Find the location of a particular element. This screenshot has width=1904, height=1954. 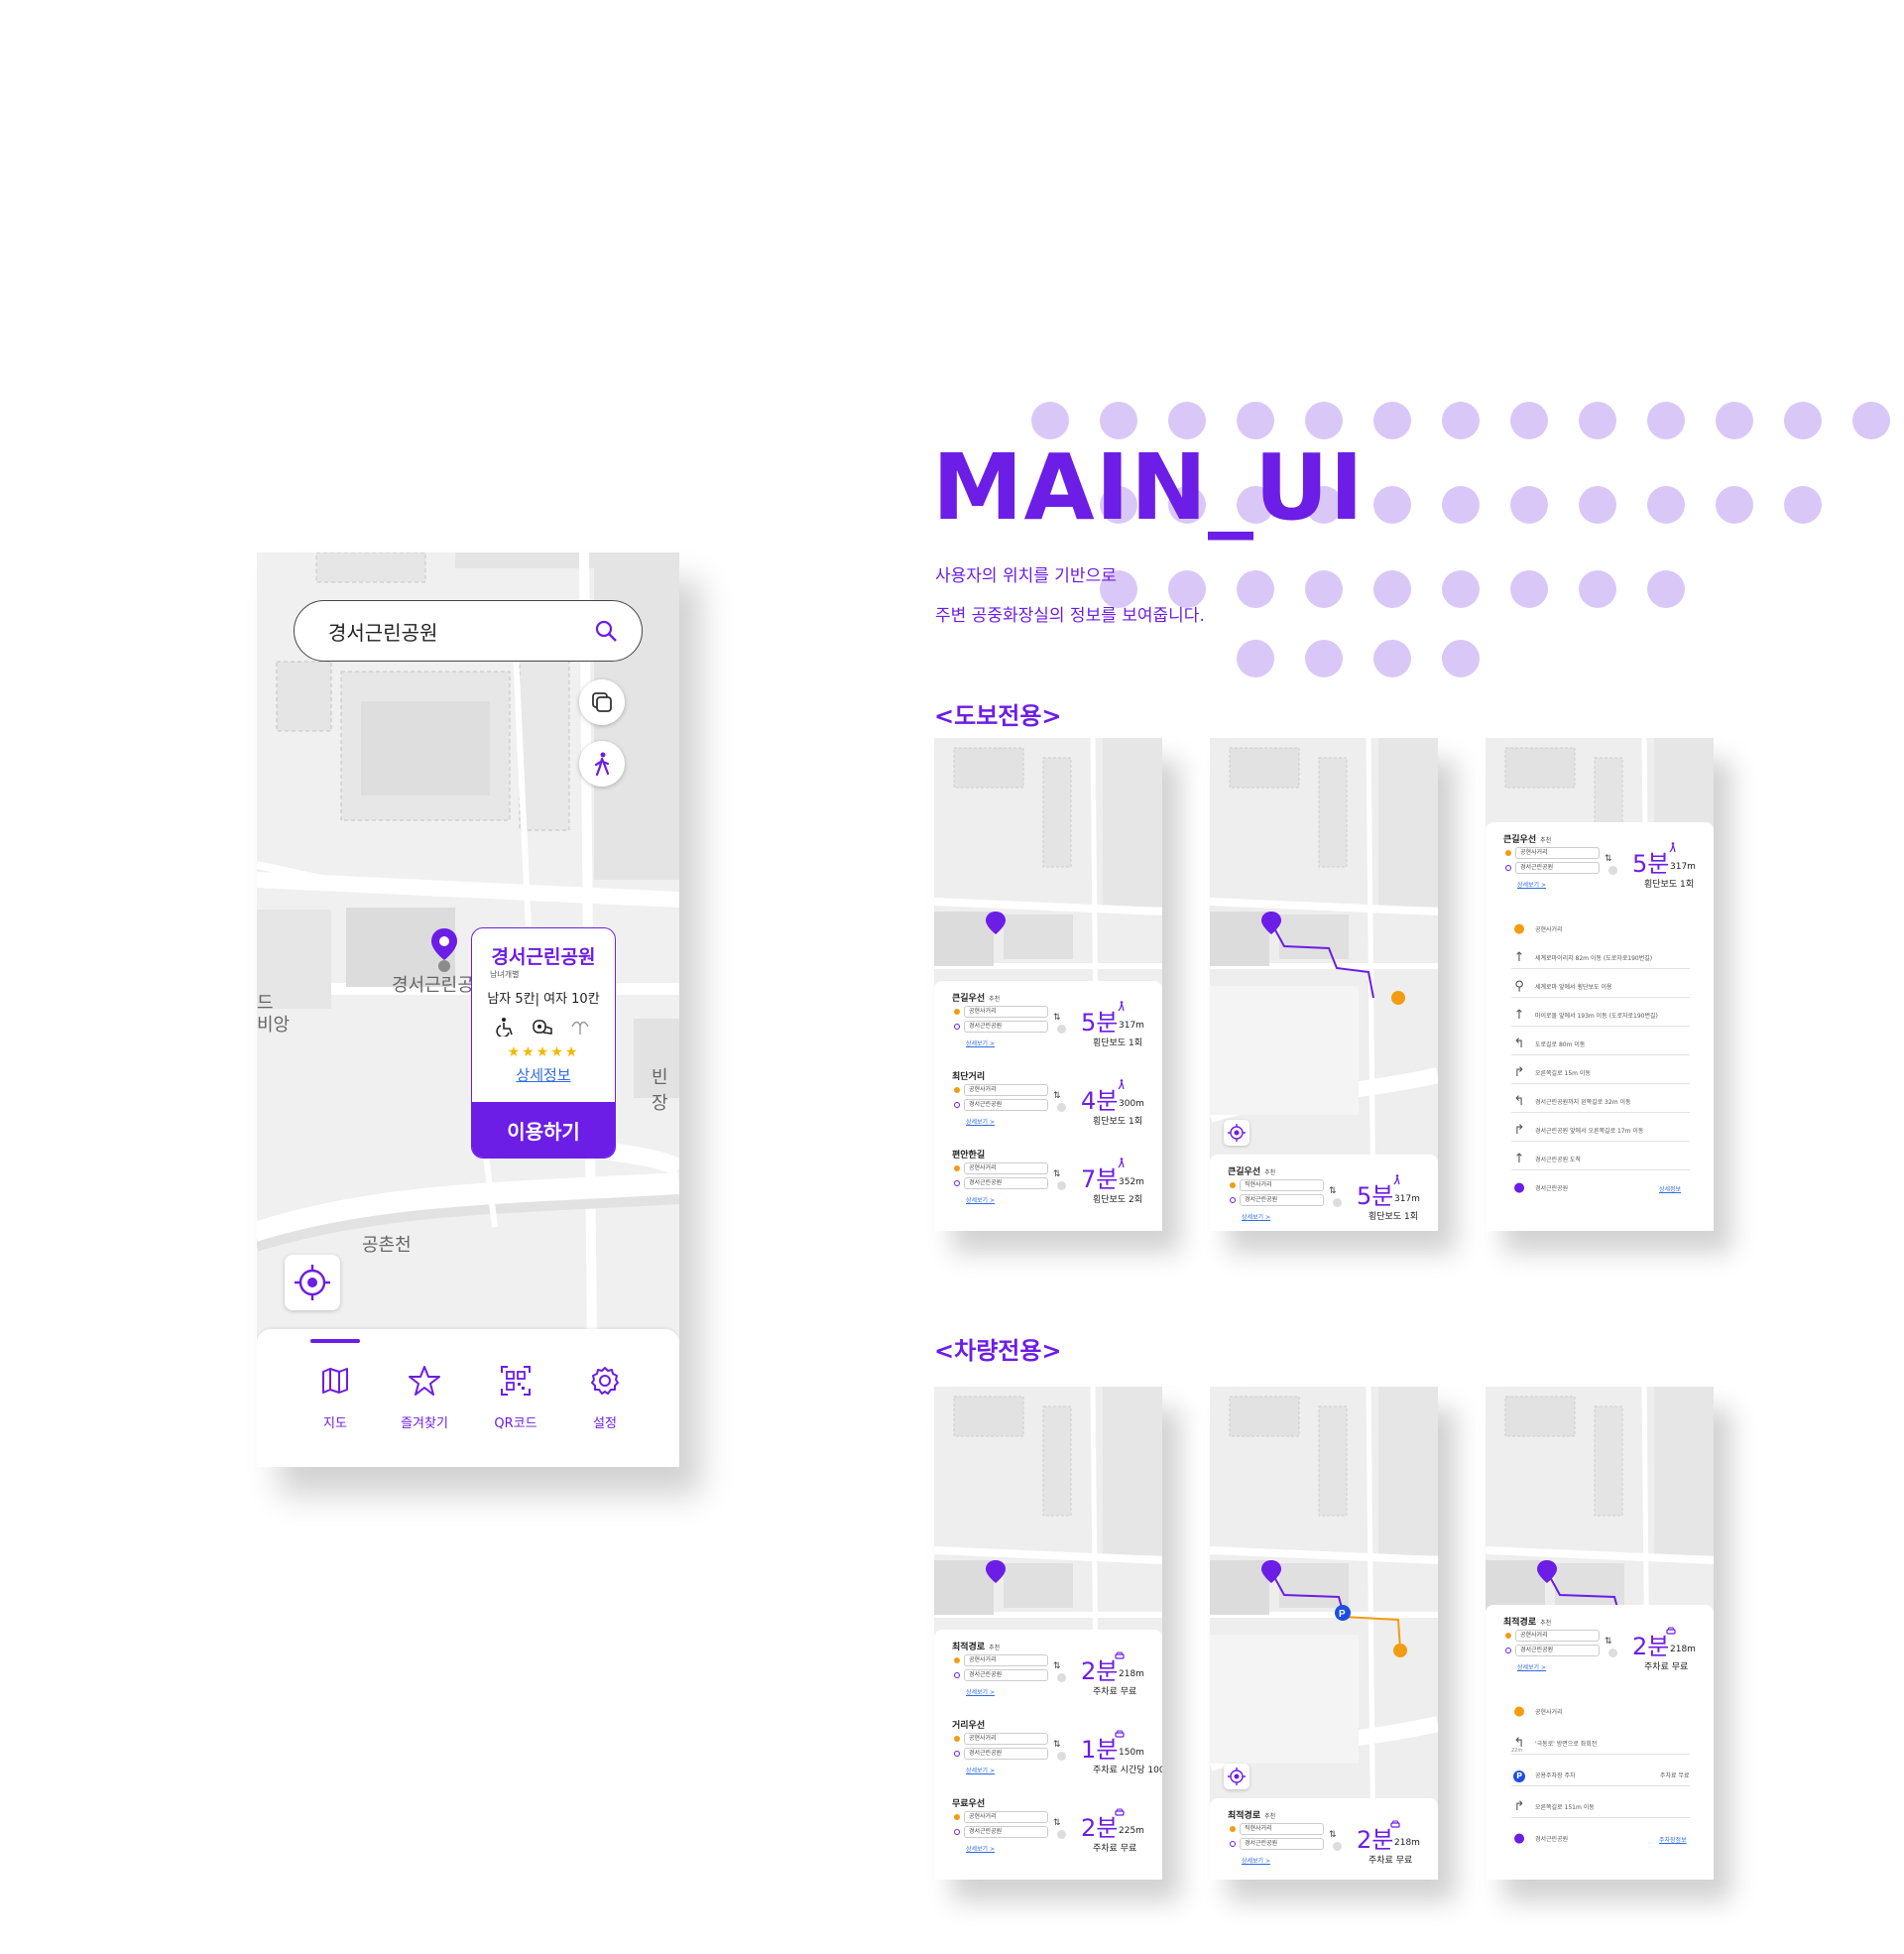

location-pin-icon is located at coordinates (444, 949).